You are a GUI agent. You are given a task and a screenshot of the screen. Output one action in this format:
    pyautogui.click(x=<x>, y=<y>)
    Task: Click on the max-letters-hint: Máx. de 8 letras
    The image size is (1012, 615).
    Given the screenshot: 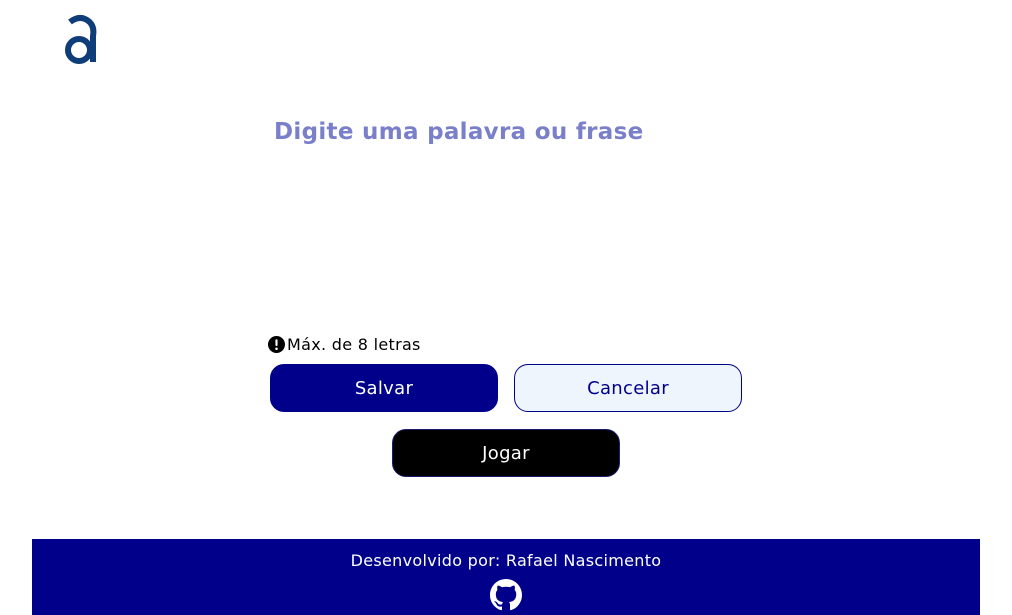 What is the action you would take?
    pyautogui.click(x=344, y=344)
    